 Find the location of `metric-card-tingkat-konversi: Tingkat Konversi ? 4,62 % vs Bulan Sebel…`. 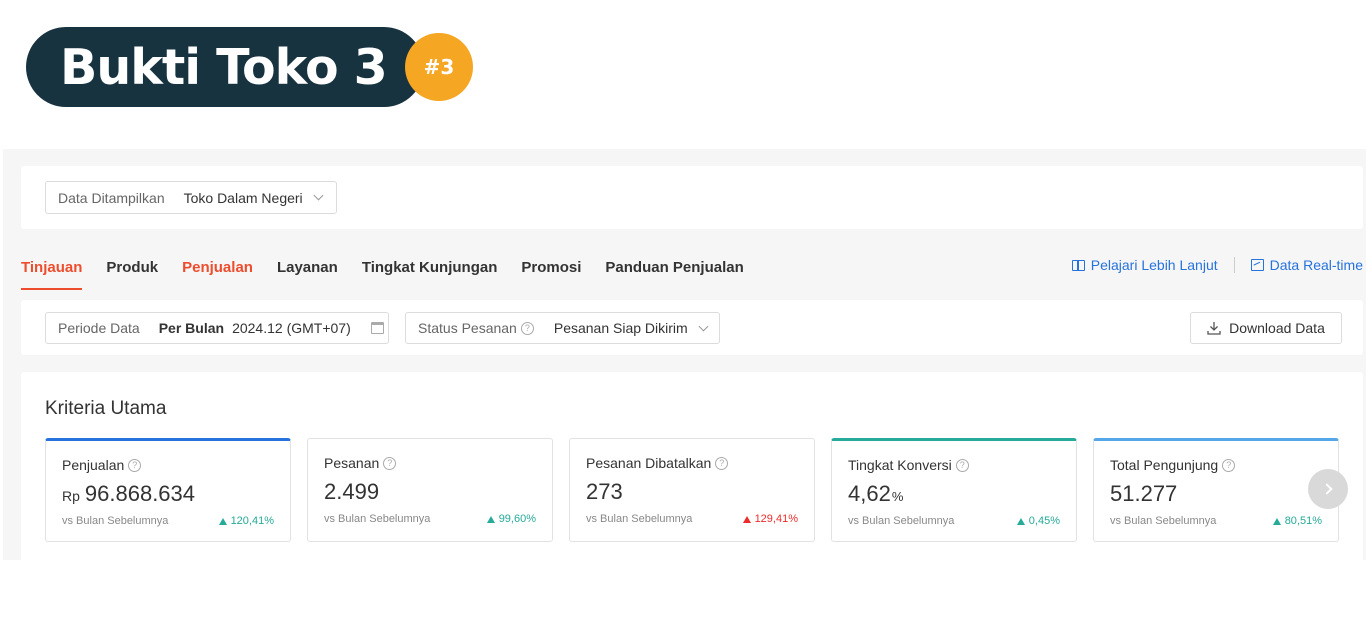

metric-card-tingkat-konversi: Tingkat Konversi ? 4,62 % vs Bulan Sebel… is located at coordinates (954, 490).